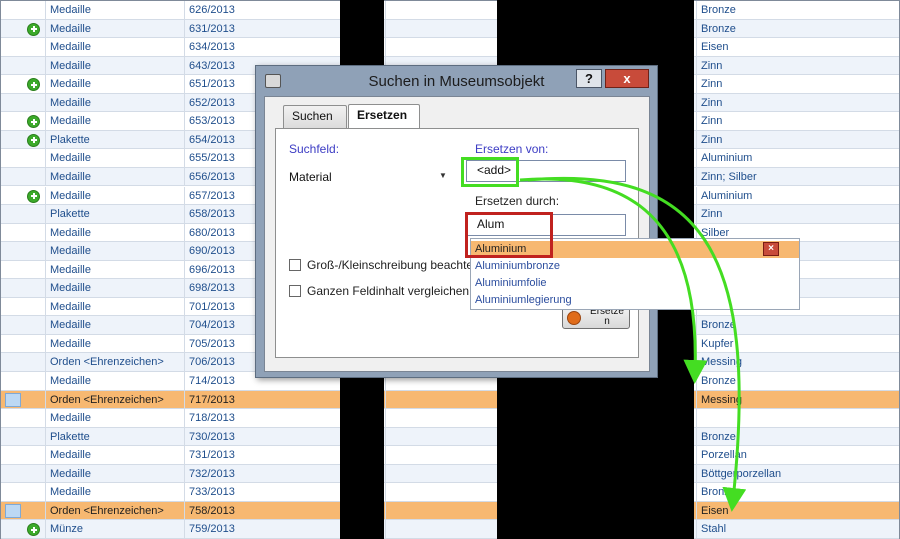 The image size is (900, 539). What do you see at coordinates (443, 176) in the screenshot?
I see `chevron-down-icon: ▼` at bounding box center [443, 176].